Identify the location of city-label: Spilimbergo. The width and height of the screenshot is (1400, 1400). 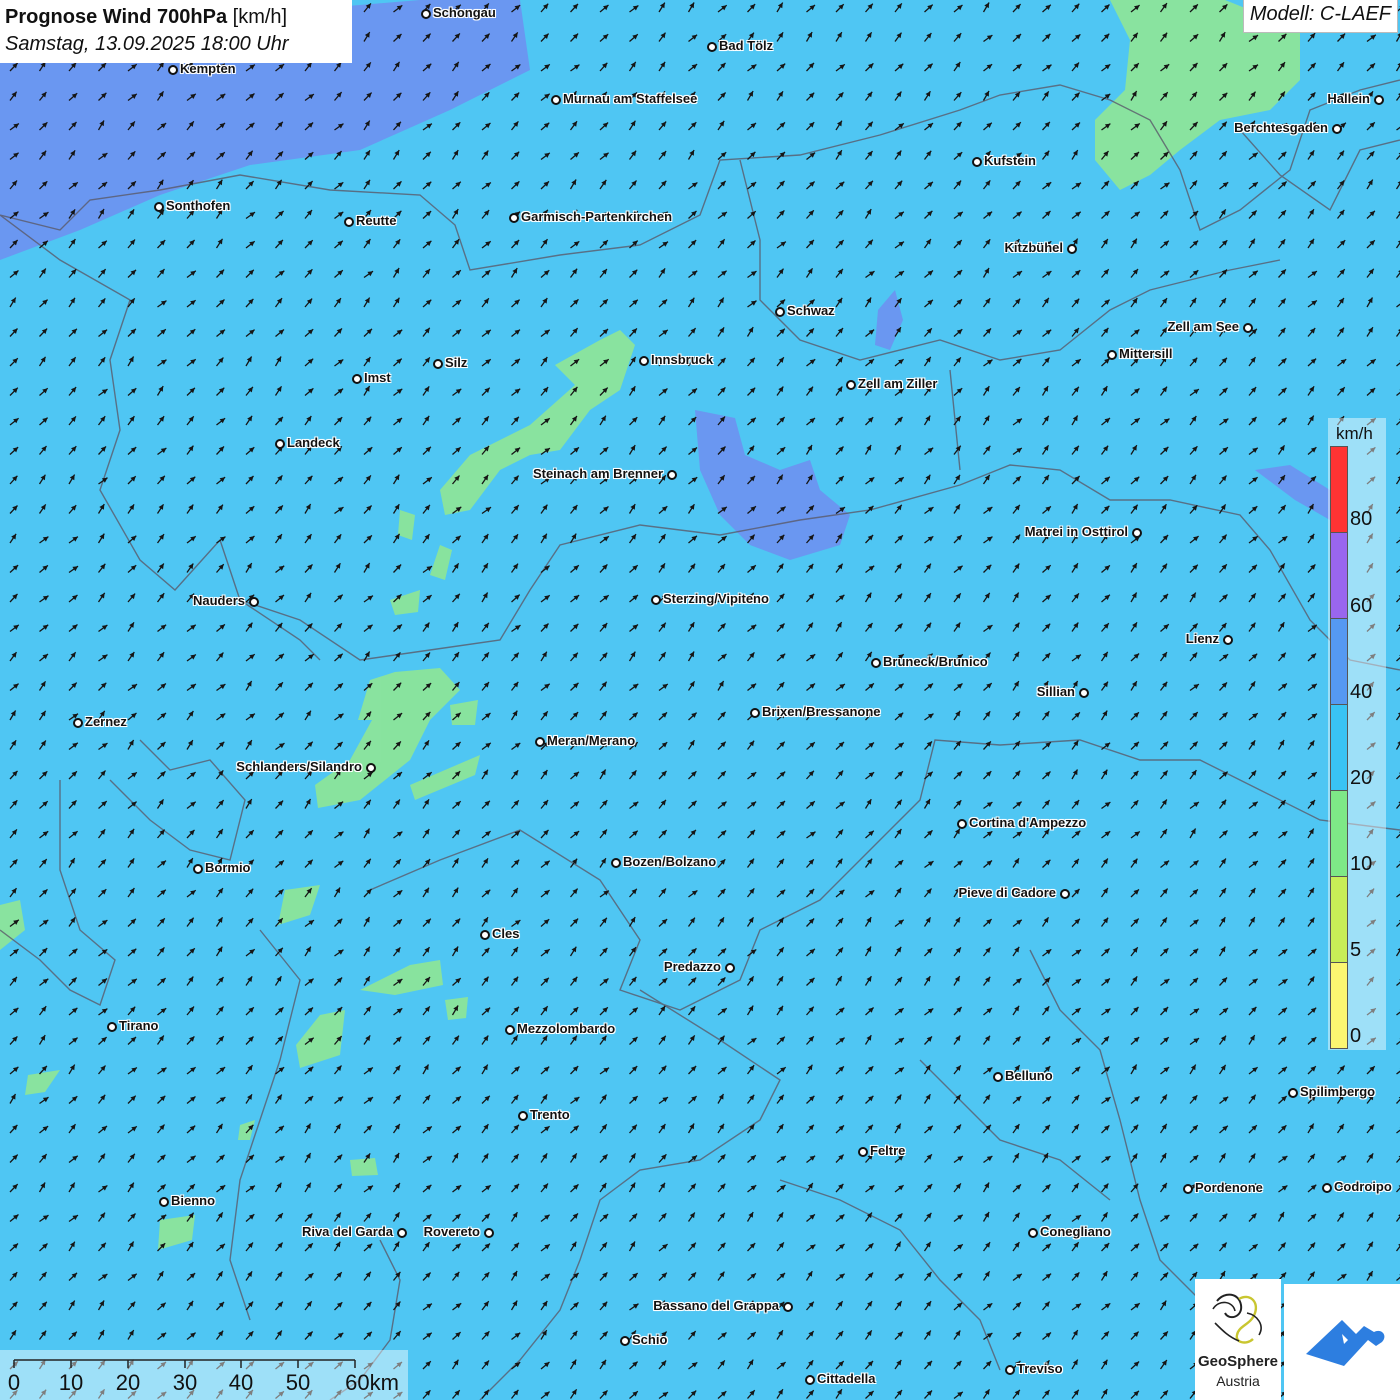
(1338, 1091).